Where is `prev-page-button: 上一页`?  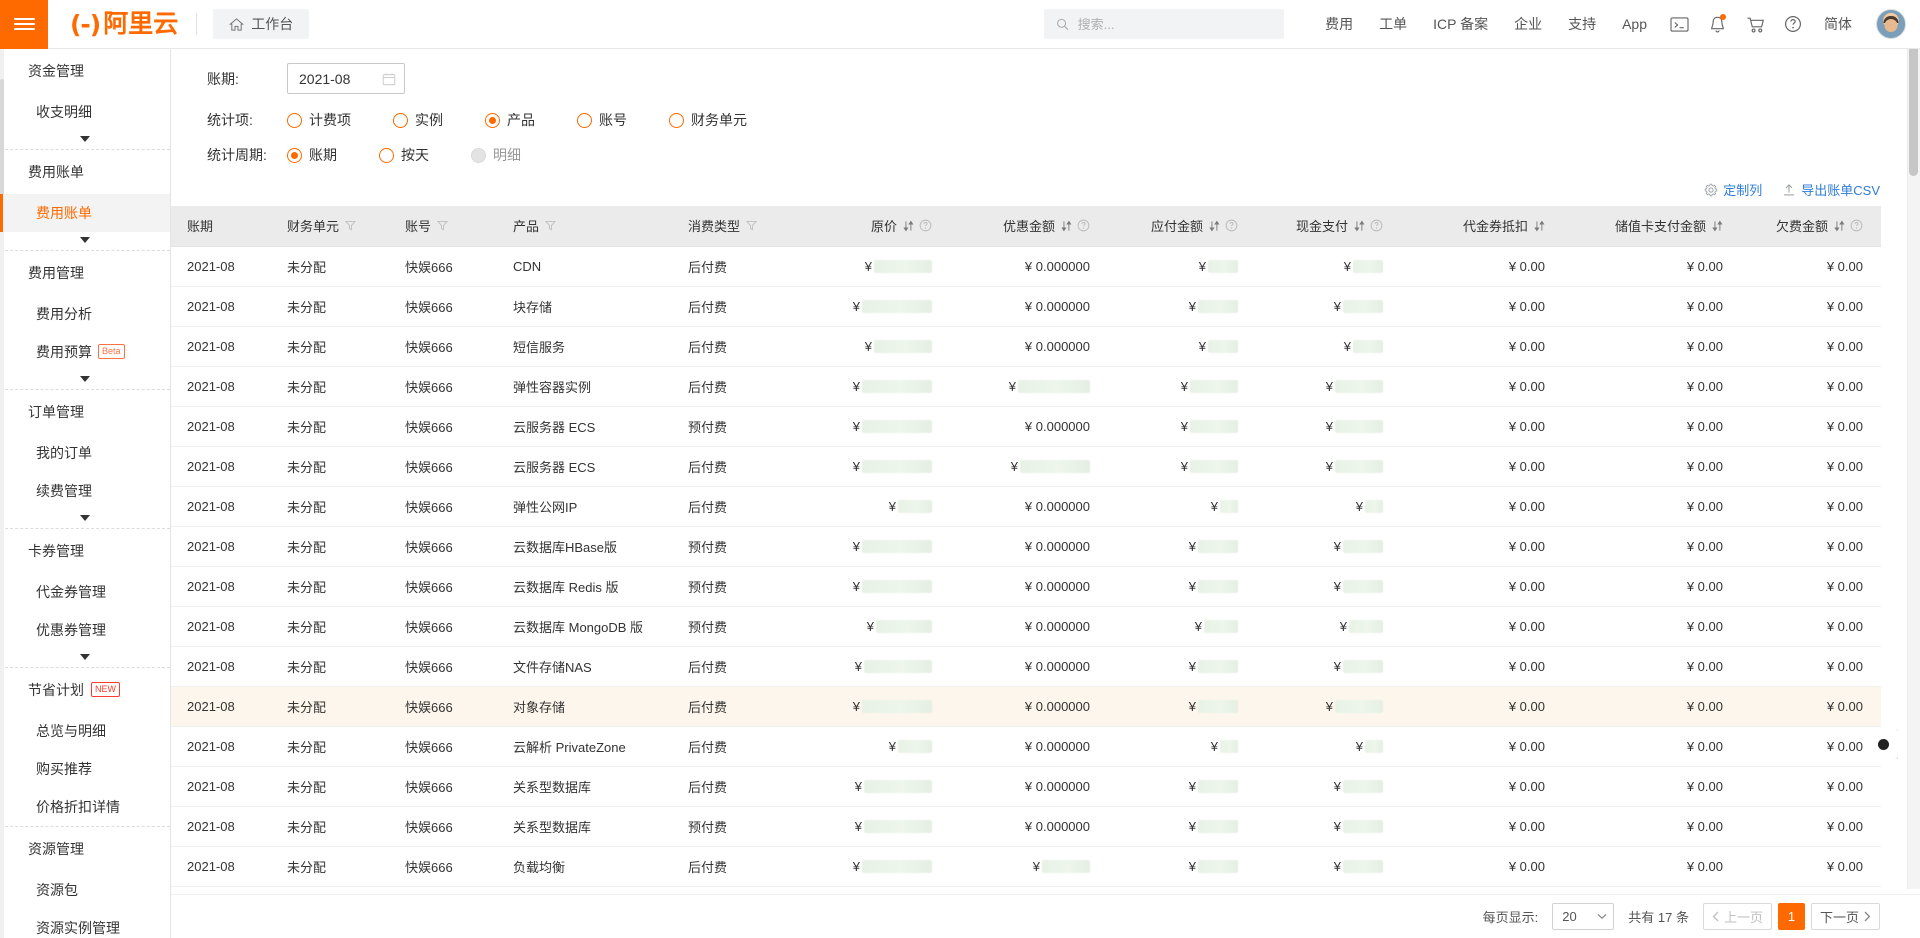 prev-page-button: 上一页 is located at coordinates (1737, 917).